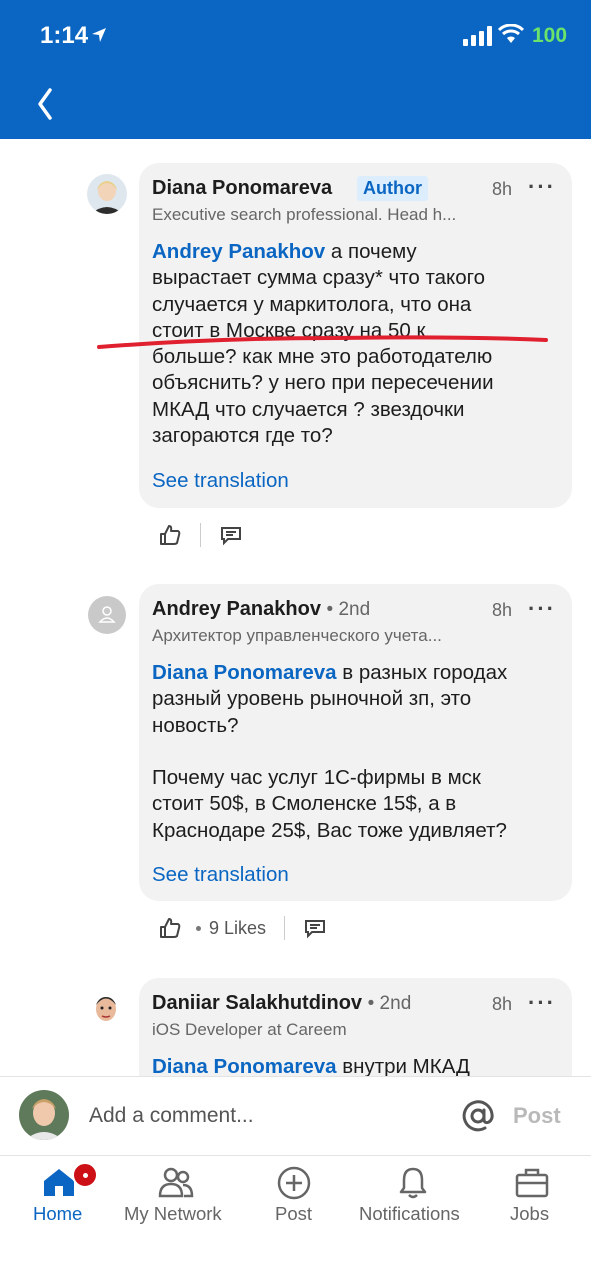  Describe the element at coordinates (295, 69) in the screenshot. I see `top-header: 1:14 100` at that location.